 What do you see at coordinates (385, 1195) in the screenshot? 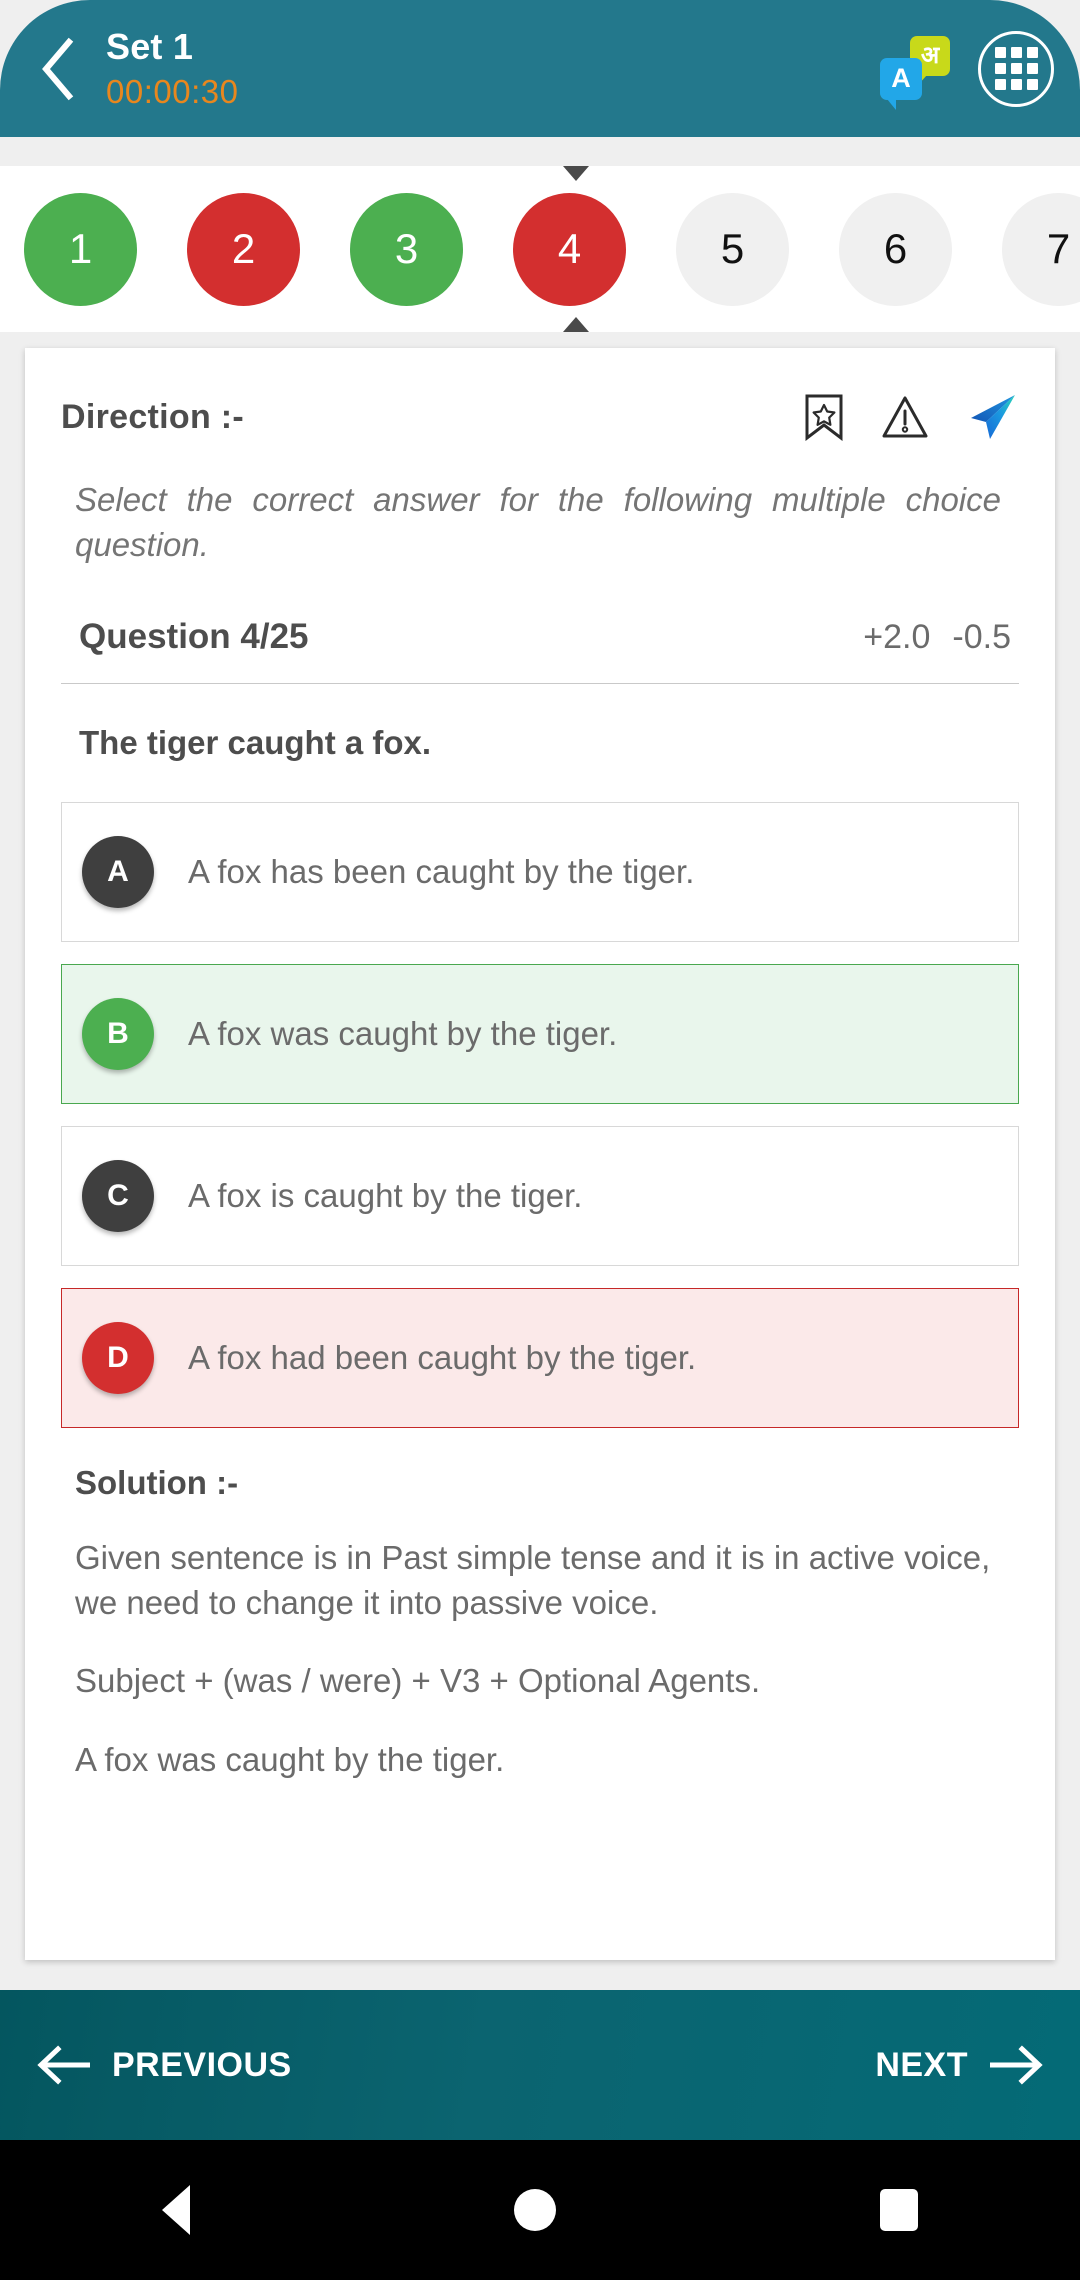
I see `option-text: A fox is caught by the tiger.` at bounding box center [385, 1195].